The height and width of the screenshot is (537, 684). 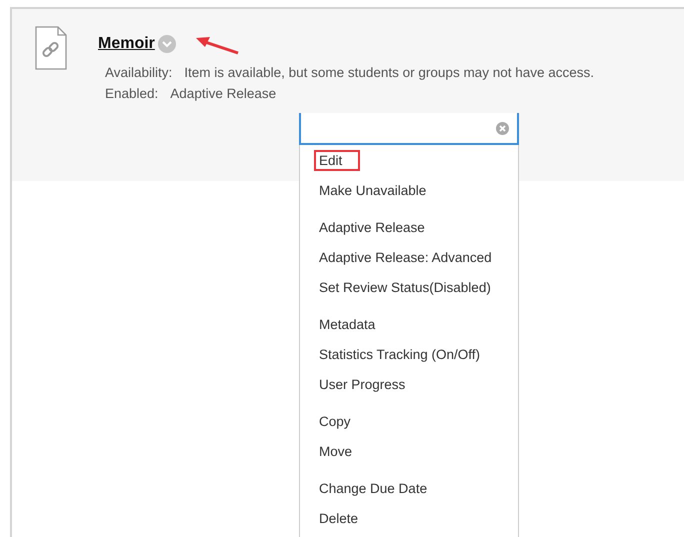 What do you see at coordinates (406, 354) in the screenshot?
I see `menu-item: Statistics Tracking (On/Off)` at bounding box center [406, 354].